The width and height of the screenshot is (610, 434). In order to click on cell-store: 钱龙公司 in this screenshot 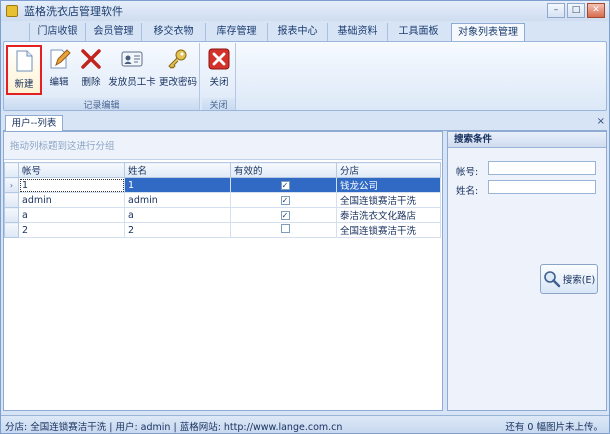, I will do `click(388, 185)`.